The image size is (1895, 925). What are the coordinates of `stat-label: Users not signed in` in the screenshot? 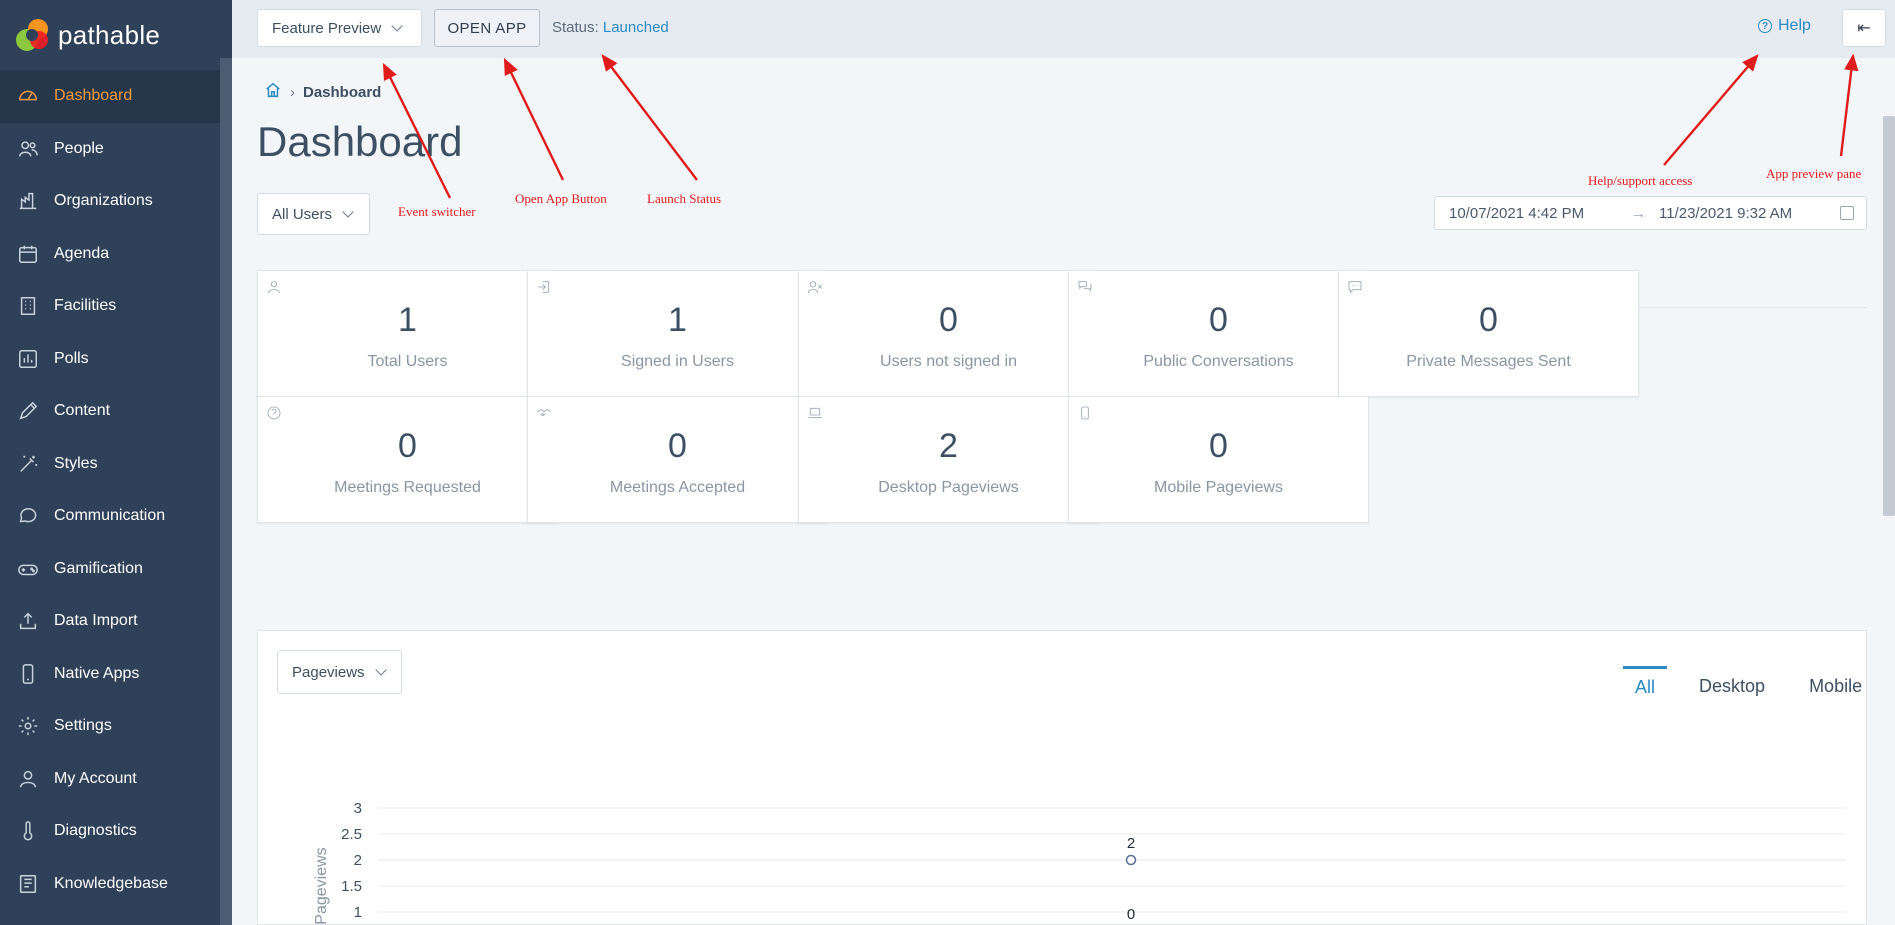 It's located at (948, 361).